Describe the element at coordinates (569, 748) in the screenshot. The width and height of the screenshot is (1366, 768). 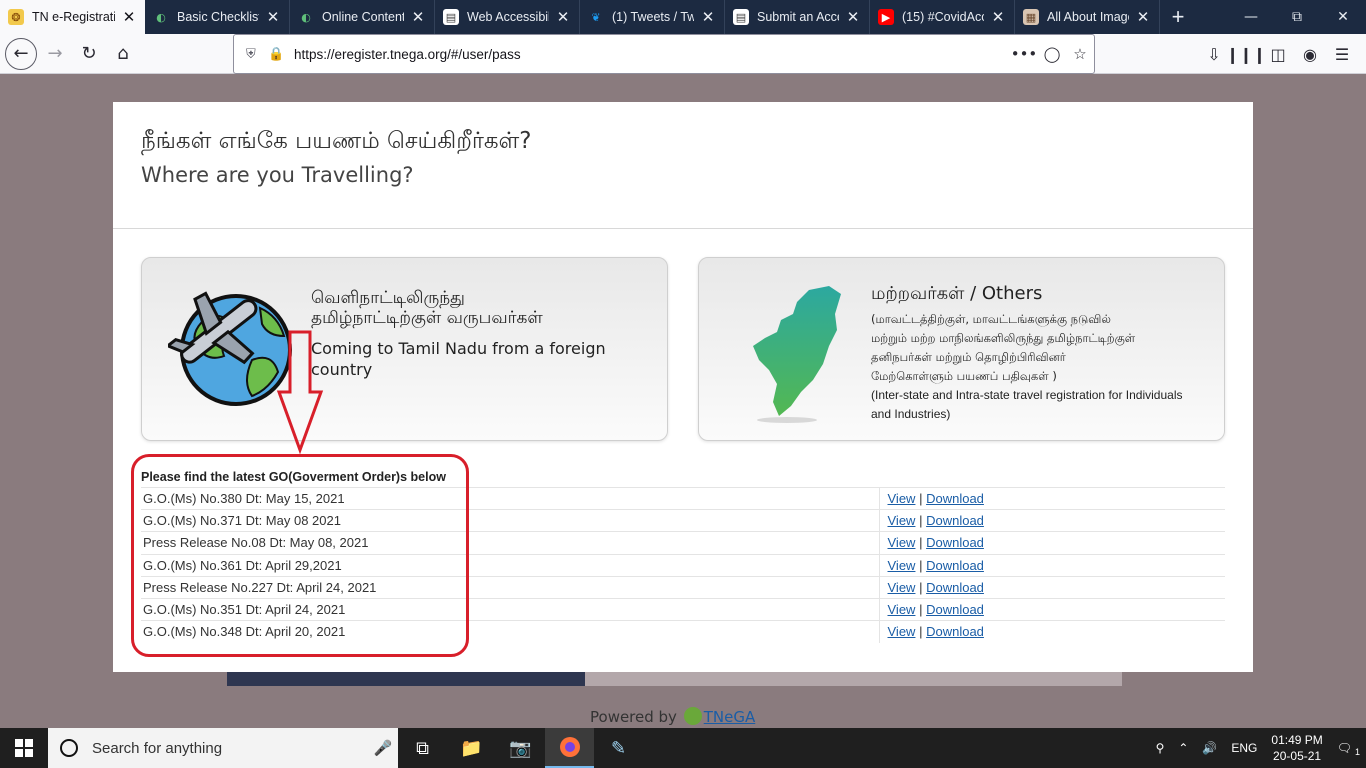
I see `firefox-icon` at that location.